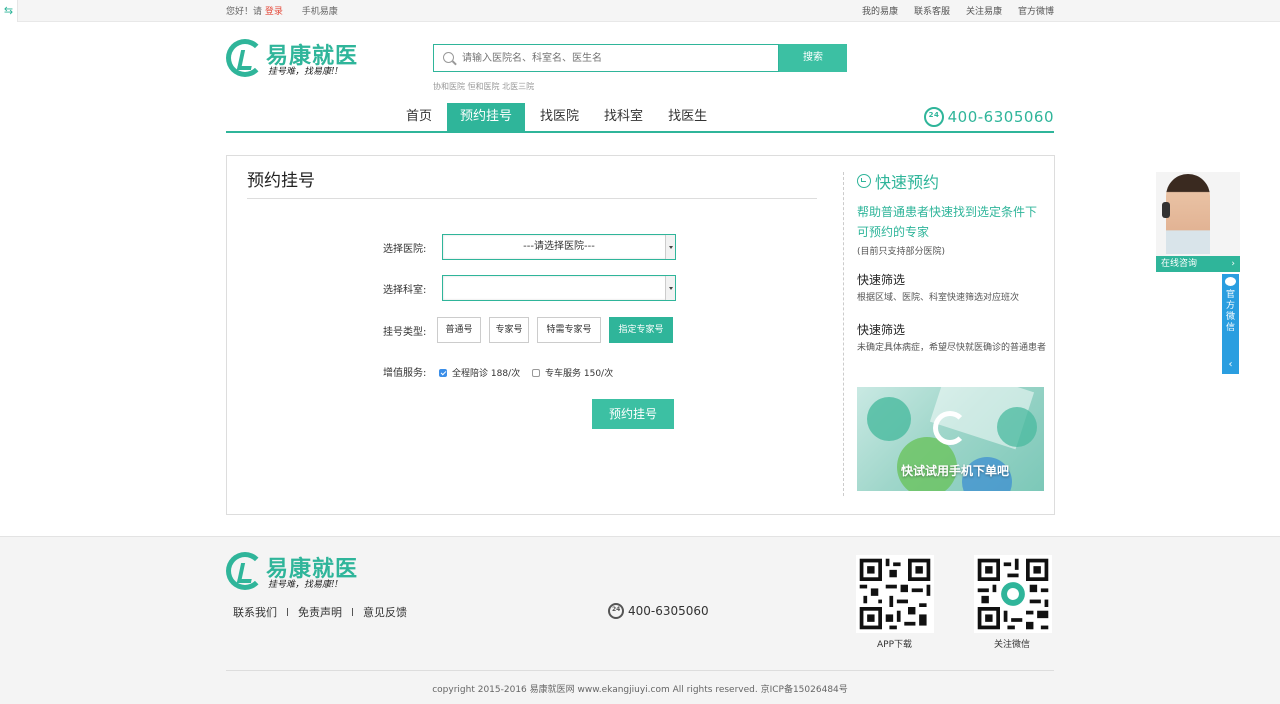 This screenshot has height=704, width=1280. What do you see at coordinates (640, 11) in the screenshot?
I see `top-bar: ⇆ 您好！请 登录 手机易康 我的易康 联系客服 关注易康 官方微博` at bounding box center [640, 11].